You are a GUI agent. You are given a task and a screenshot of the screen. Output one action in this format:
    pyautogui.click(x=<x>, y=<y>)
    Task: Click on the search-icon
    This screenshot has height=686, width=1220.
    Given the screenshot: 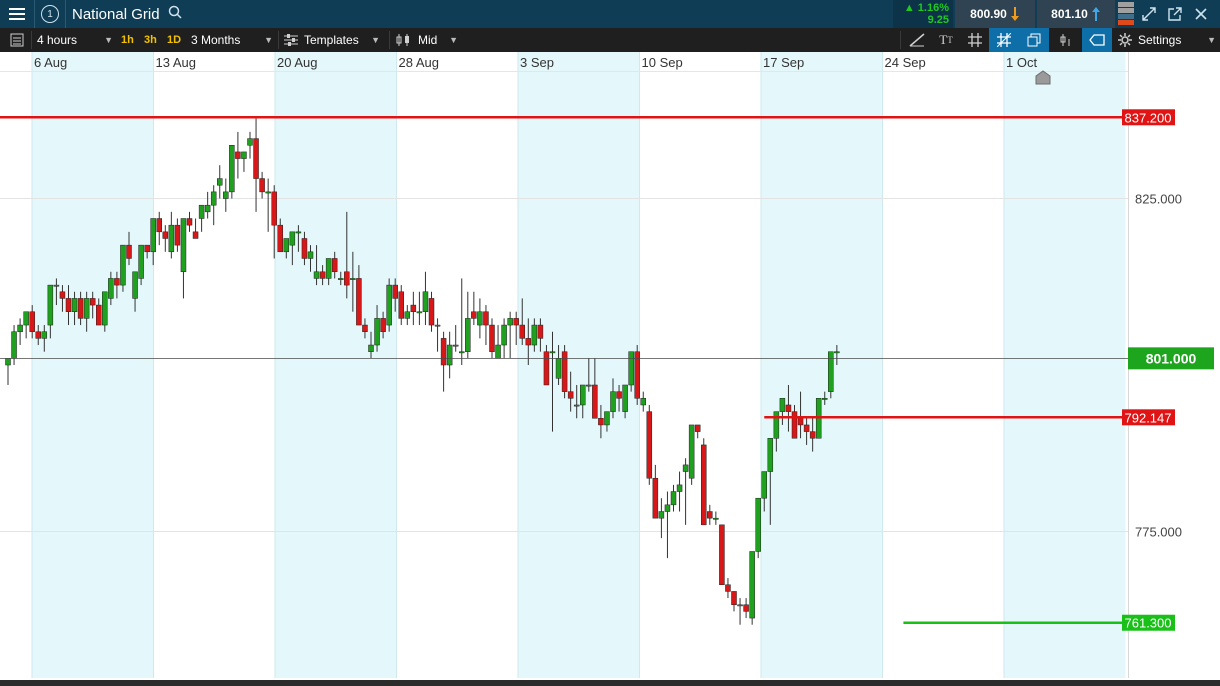 What is the action you would take?
    pyautogui.click(x=175, y=14)
    